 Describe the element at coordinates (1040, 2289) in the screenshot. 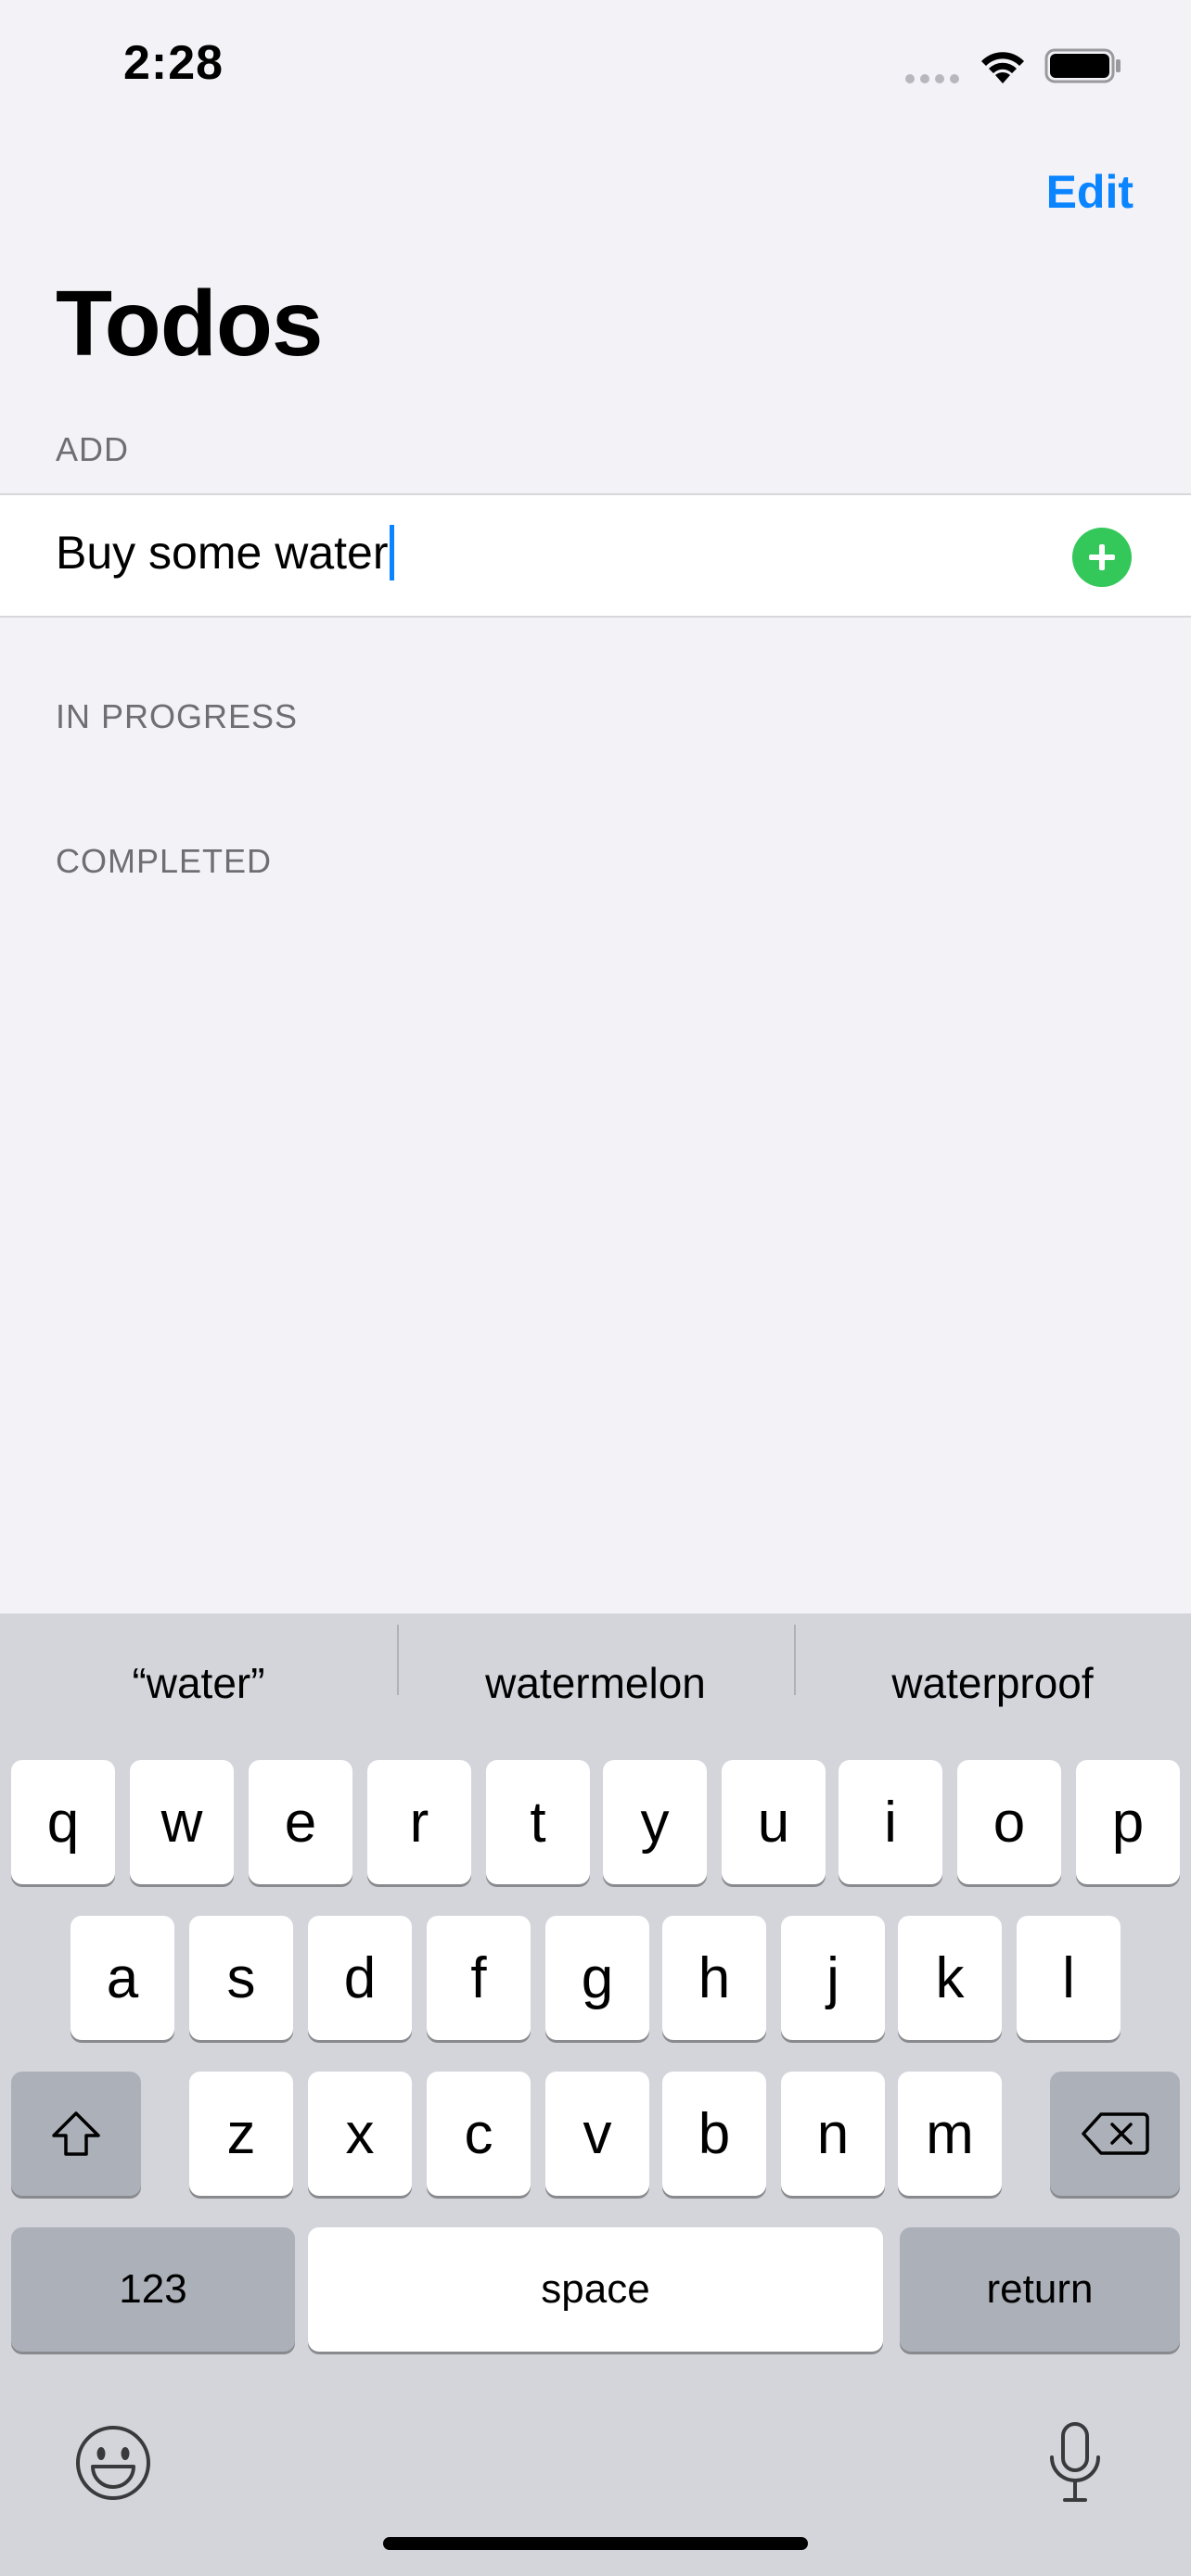

I see `return-key: return` at that location.